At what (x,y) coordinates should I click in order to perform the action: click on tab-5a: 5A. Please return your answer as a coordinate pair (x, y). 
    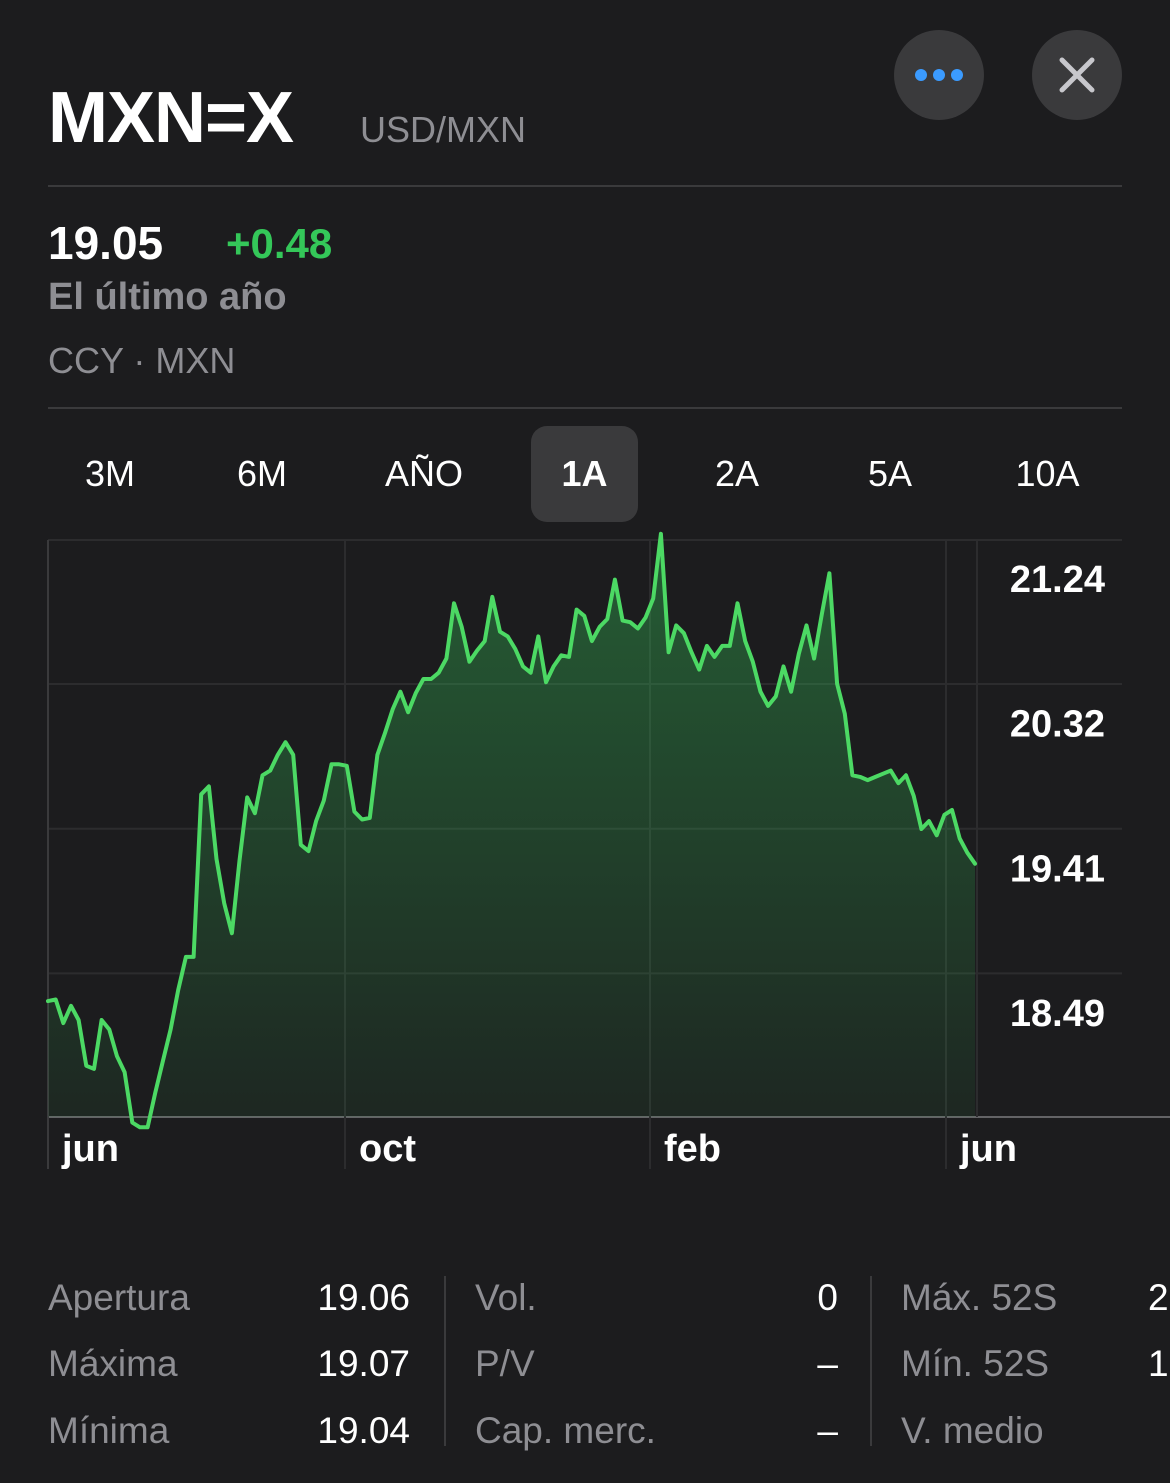
    Looking at the image, I should click on (890, 474).